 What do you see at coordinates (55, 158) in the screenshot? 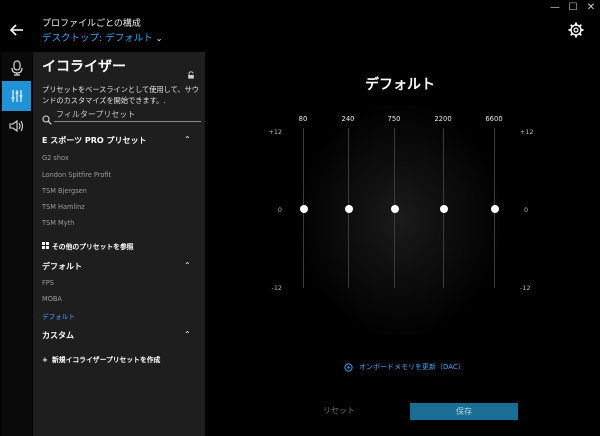
I see `preset-item: G2 shox` at bounding box center [55, 158].